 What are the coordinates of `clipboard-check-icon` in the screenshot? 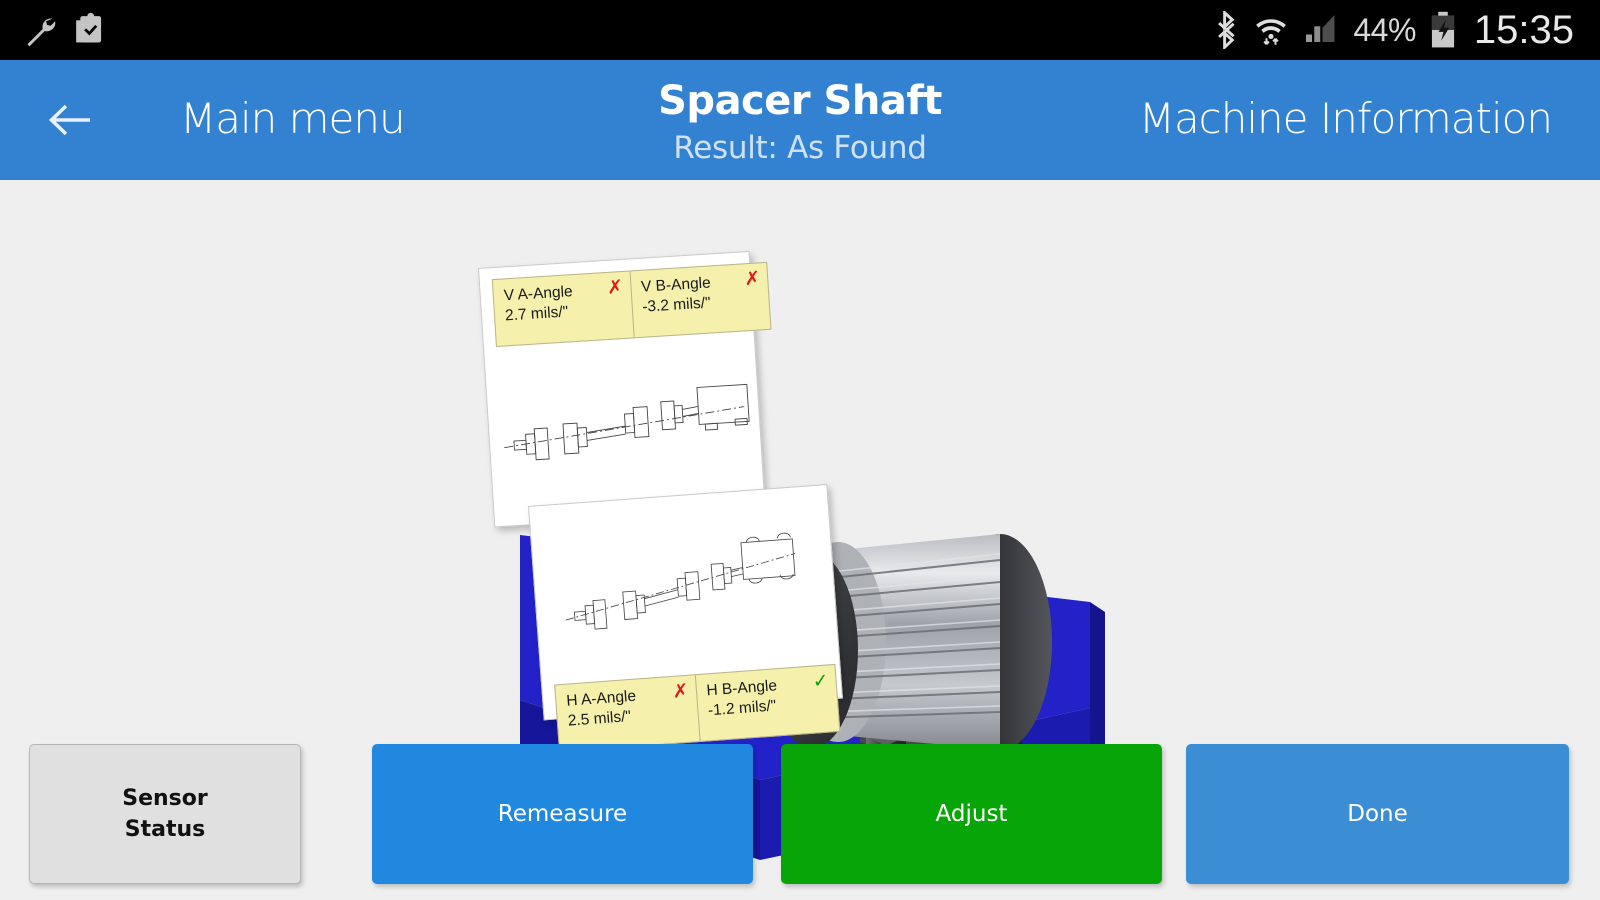 It's located at (89, 27).